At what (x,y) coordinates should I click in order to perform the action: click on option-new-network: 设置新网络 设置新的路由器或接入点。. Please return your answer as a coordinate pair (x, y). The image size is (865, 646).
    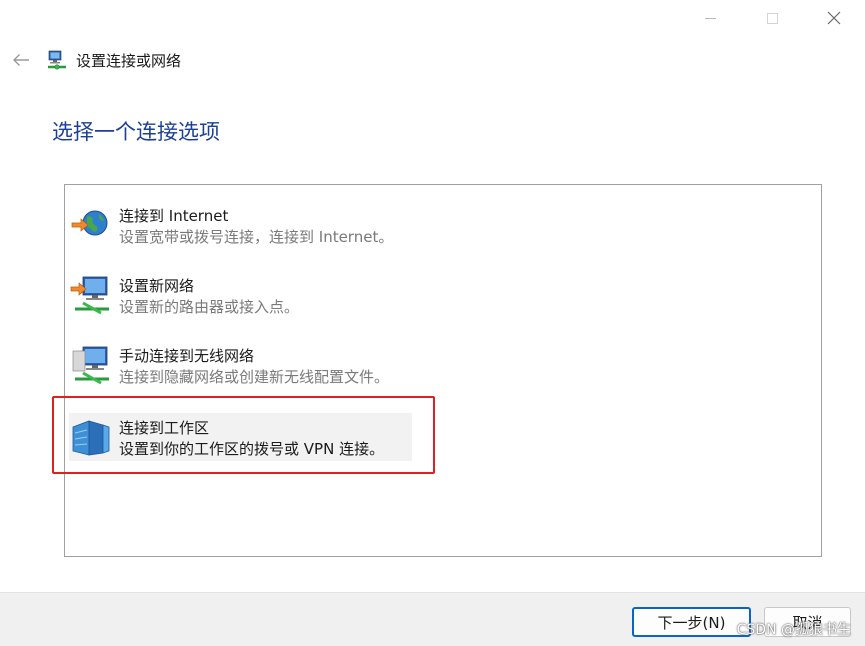
    Looking at the image, I should click on (240, 295).